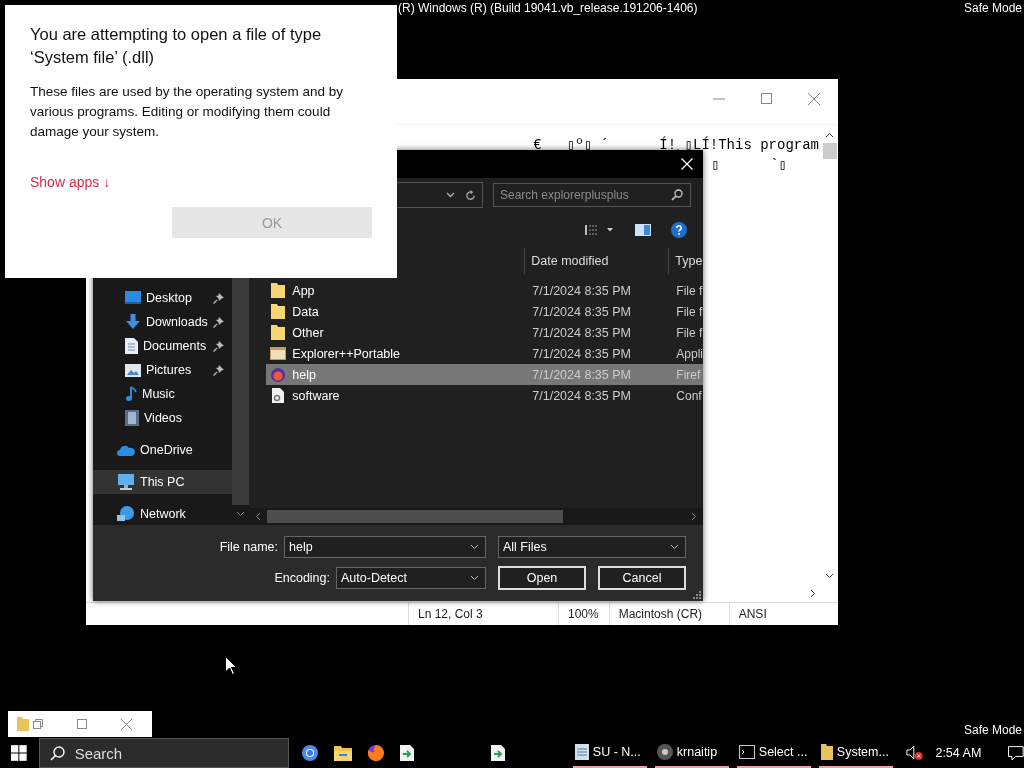 This screenshot has height=768, width=1024. Describe the element at coordinates (484, 290) in the screenshot. I see `file-row: App 7/1/2024 8:35 PM File f` at that location.